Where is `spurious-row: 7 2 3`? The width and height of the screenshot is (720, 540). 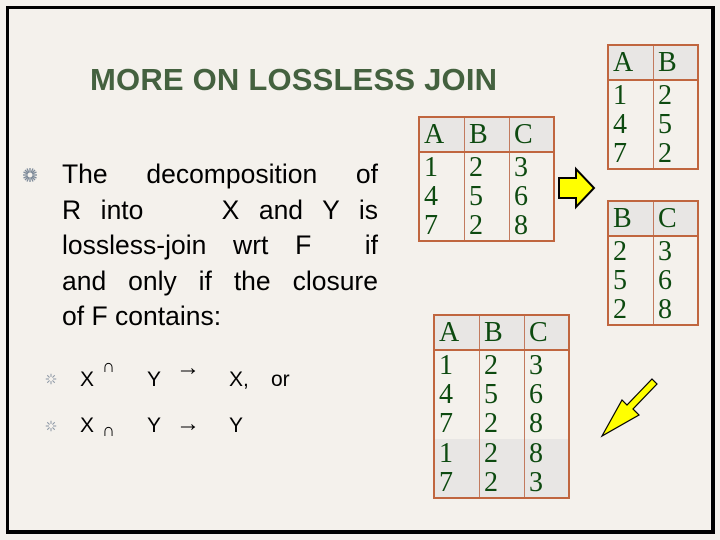 spurious-row: 7 2 3 is located at coordinates (501, 483).